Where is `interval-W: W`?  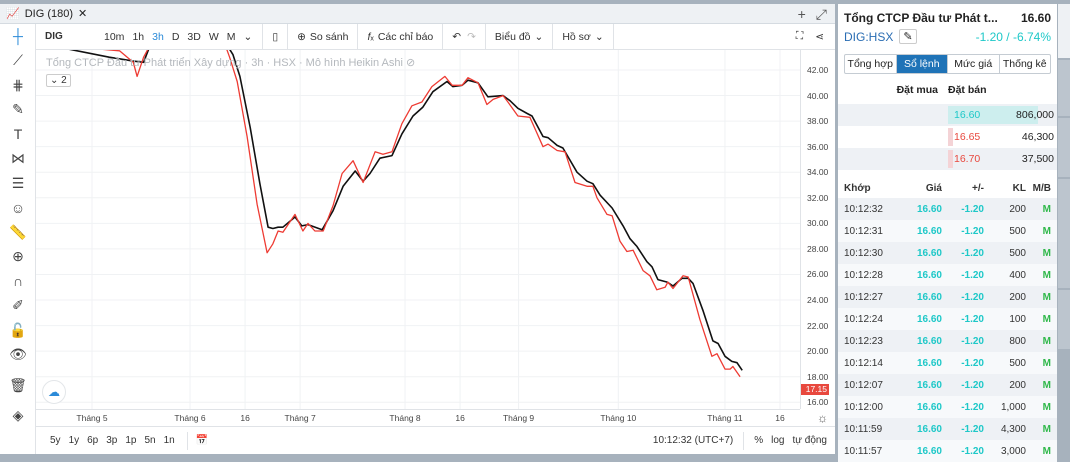 interval-W: W is located at coordinates (214, 37).